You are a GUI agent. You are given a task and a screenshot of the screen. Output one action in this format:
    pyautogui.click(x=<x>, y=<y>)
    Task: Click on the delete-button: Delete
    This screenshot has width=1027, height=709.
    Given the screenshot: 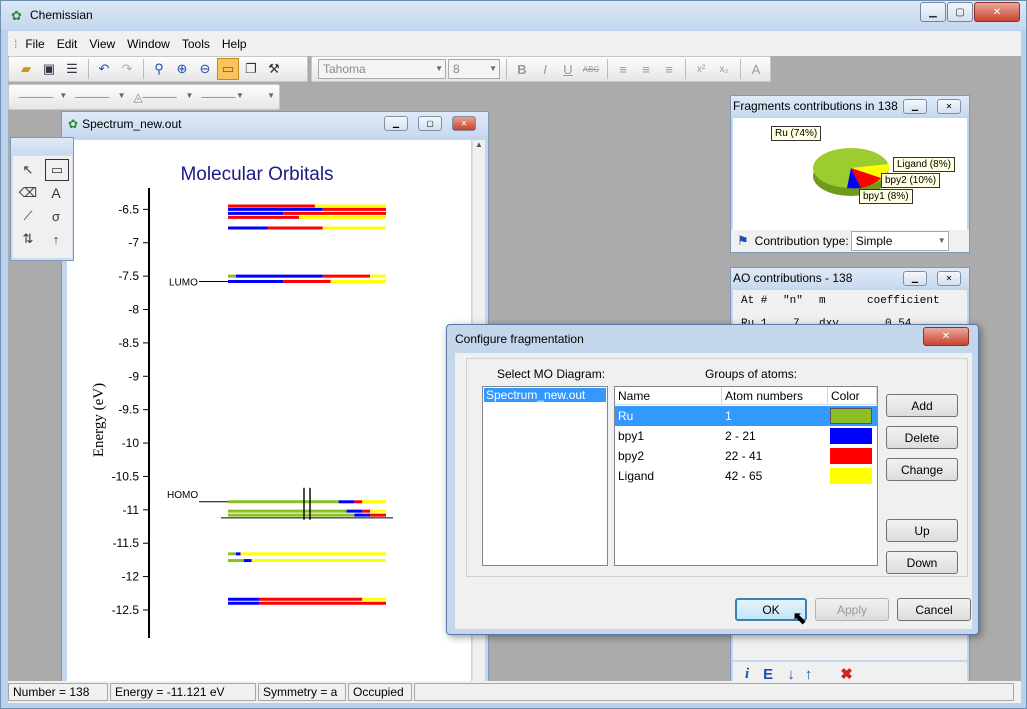 What is the action you would take?
    pyautogui.click(x=922, y=437)
    